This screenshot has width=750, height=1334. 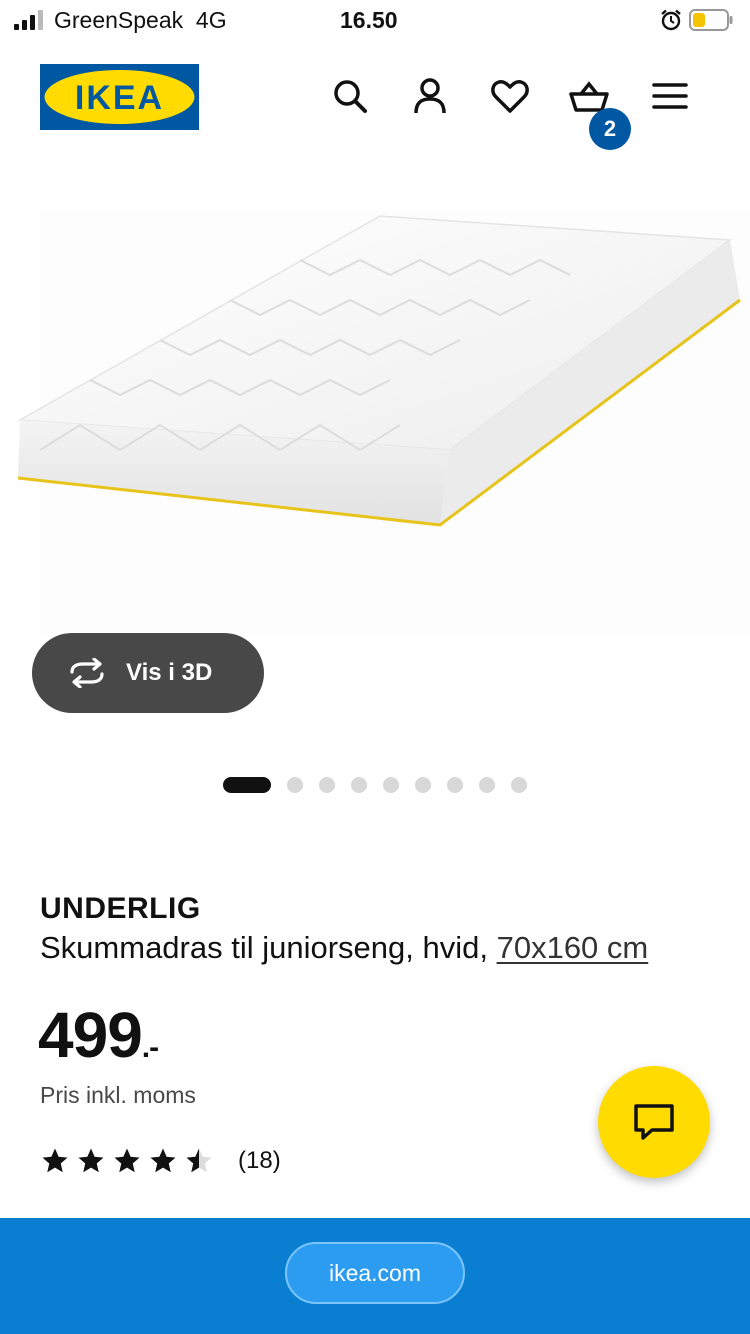 I want to click on status-bar: GreenSpeak 4G 16.50, so click(x=375, y=21).